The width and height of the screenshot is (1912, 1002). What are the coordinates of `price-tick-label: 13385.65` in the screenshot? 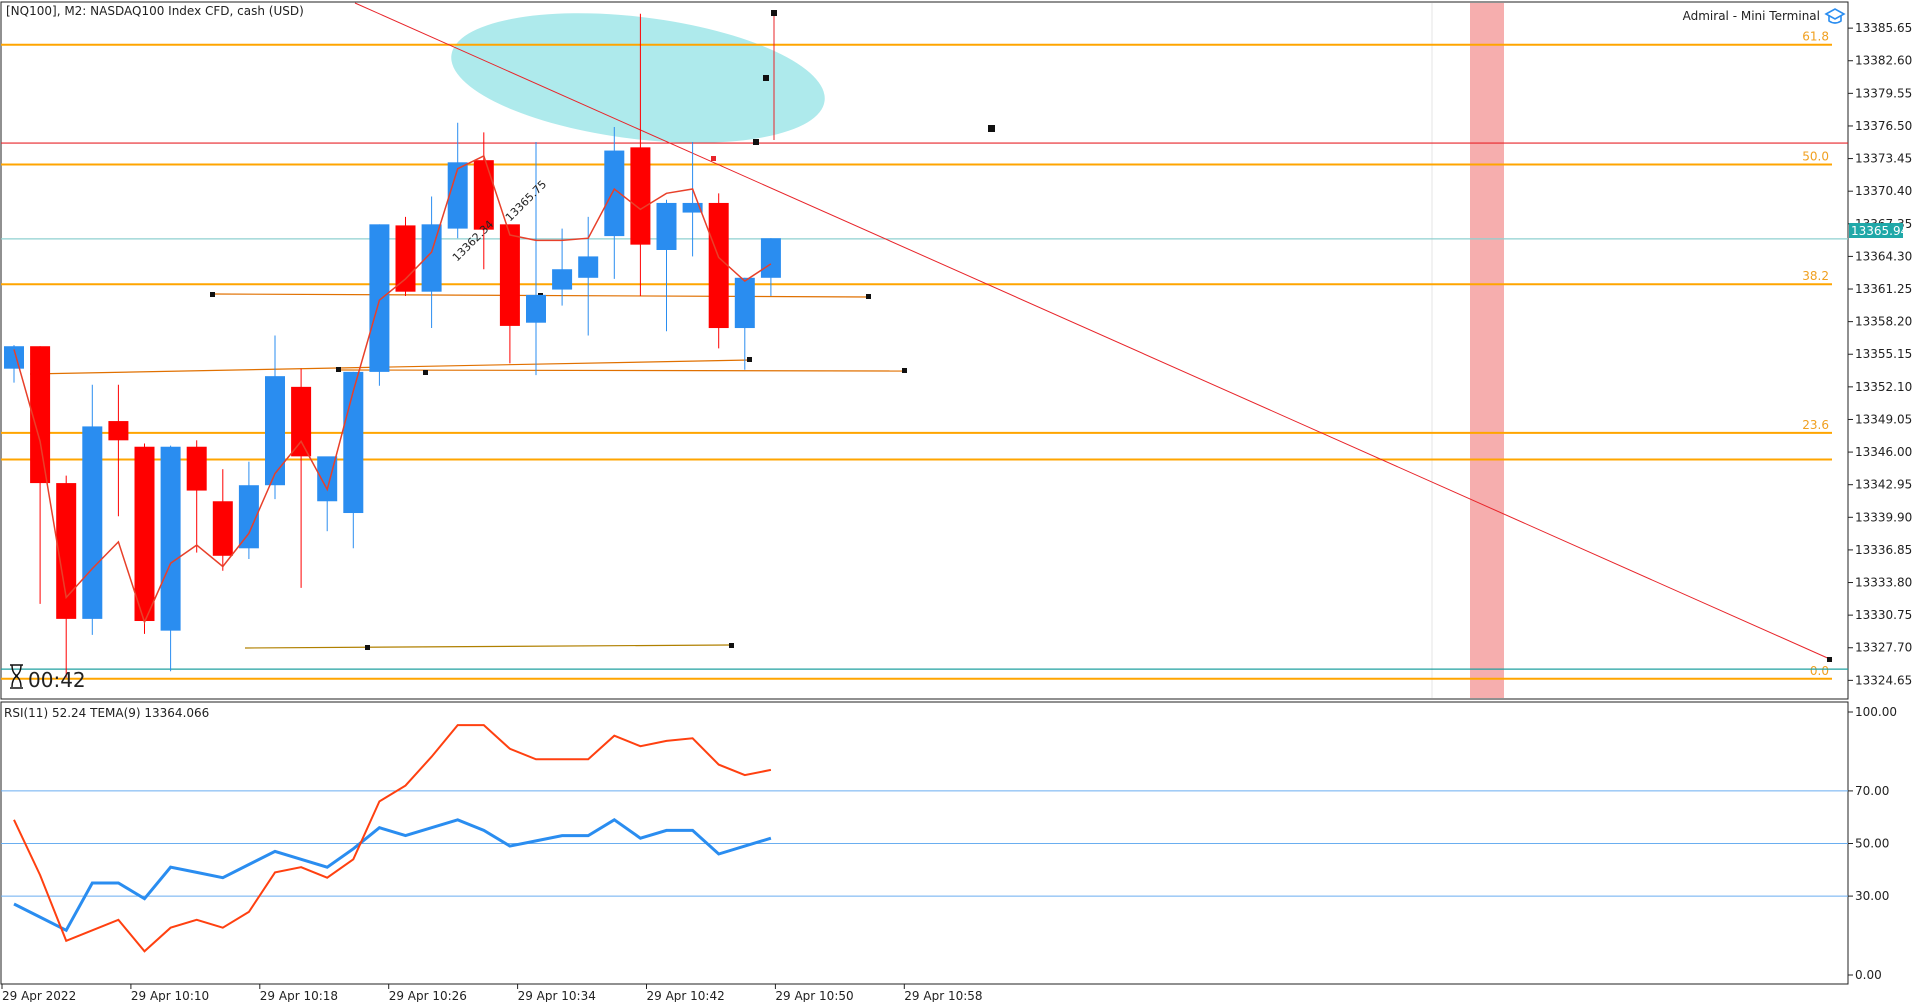 It's located at (1883, 28).